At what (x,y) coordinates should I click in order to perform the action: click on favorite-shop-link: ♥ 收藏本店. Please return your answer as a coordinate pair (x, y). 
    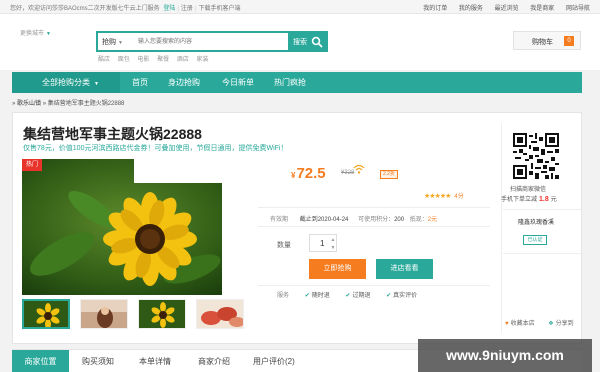
    Looking at the image, I should click on (520, 324).